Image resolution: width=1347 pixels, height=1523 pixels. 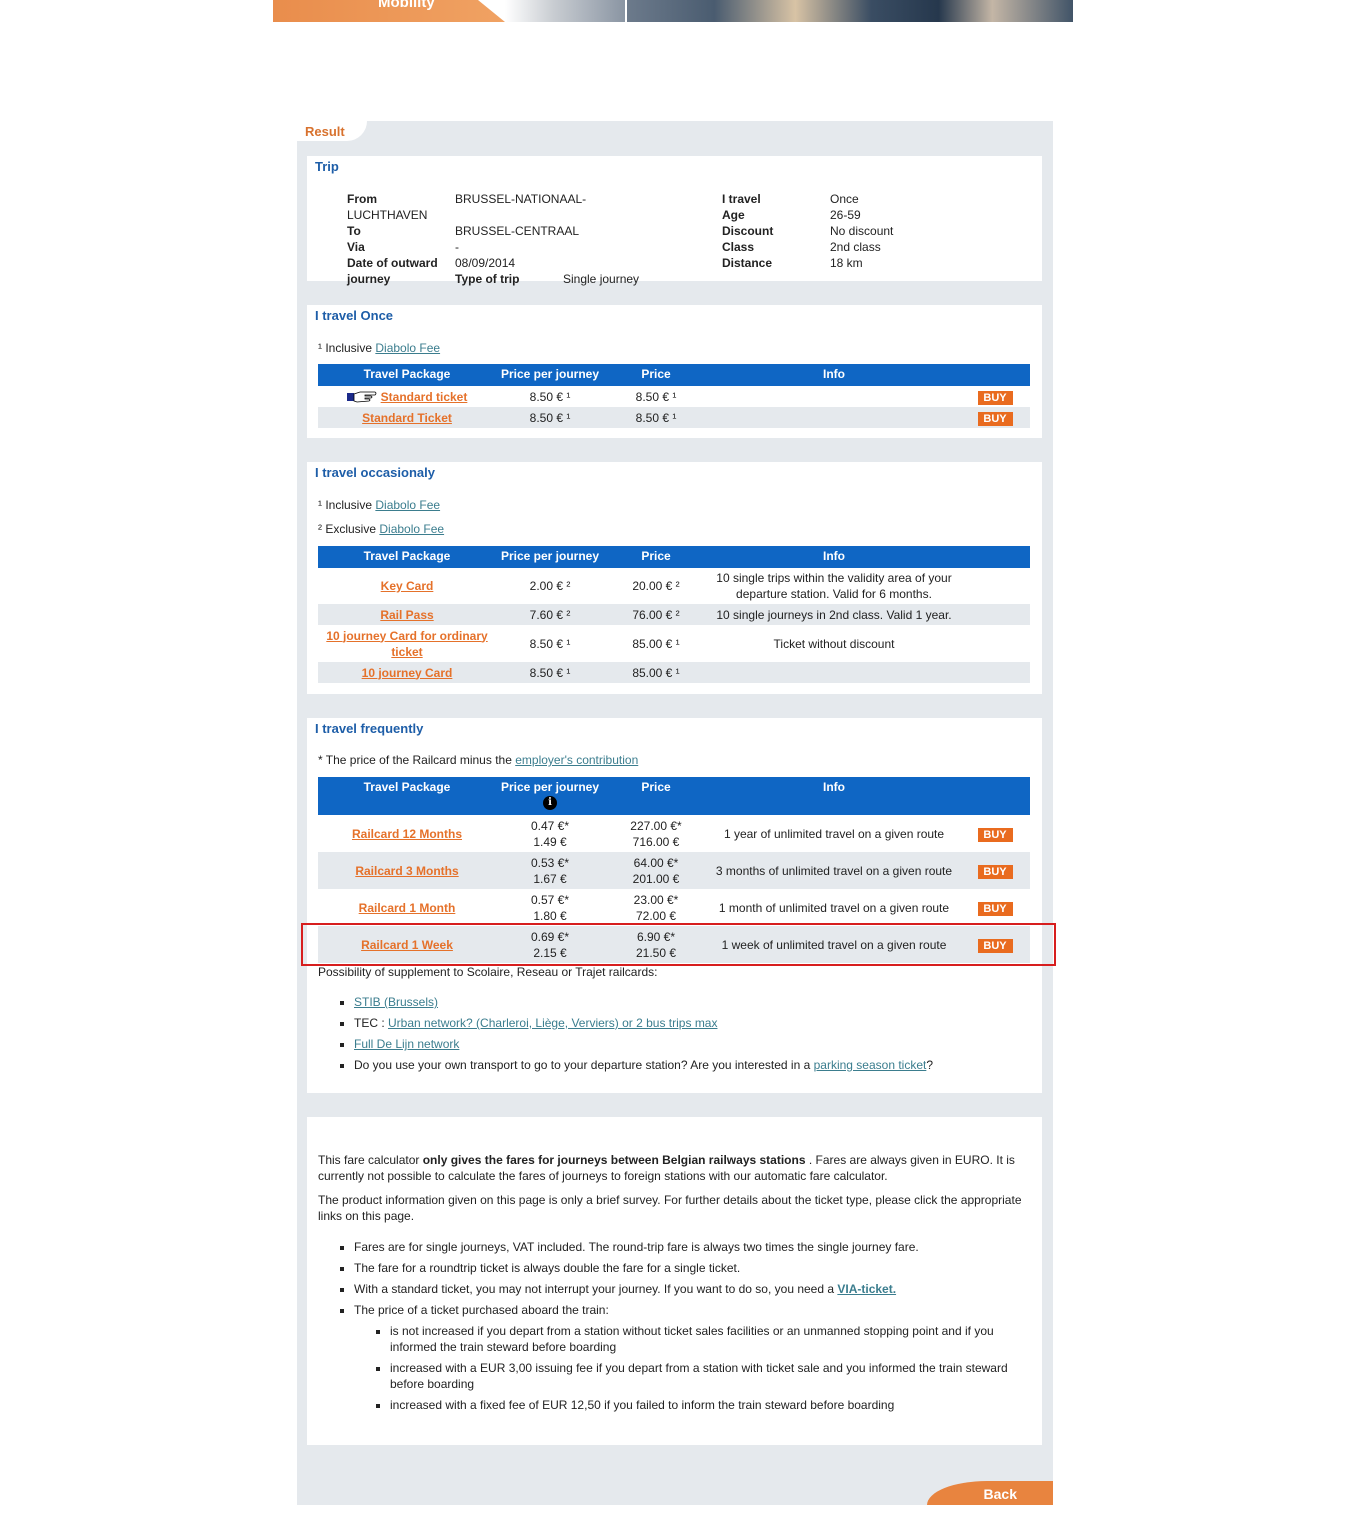 What do you see at coordinates (354, 315) in the screenshot?
I see `travel-once-title: I travel Once` at bounding box center [354, 315].